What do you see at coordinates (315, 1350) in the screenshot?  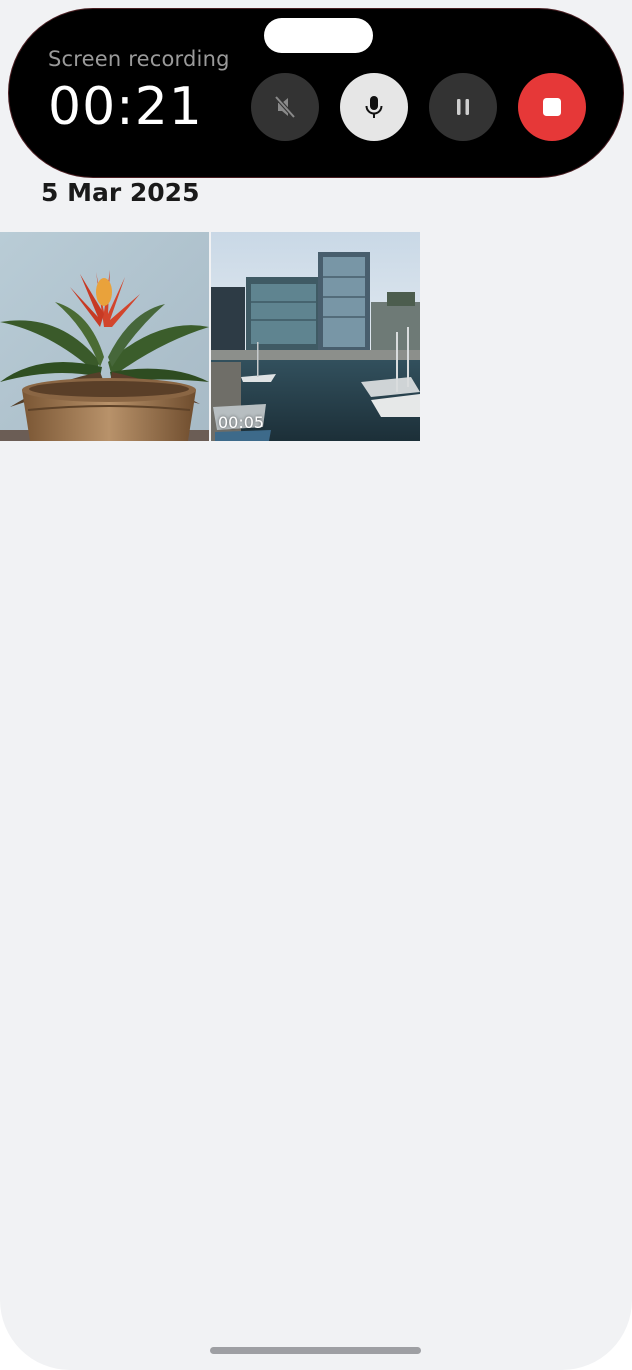 I see `home-indicator` at bounding box center [315, 1350].